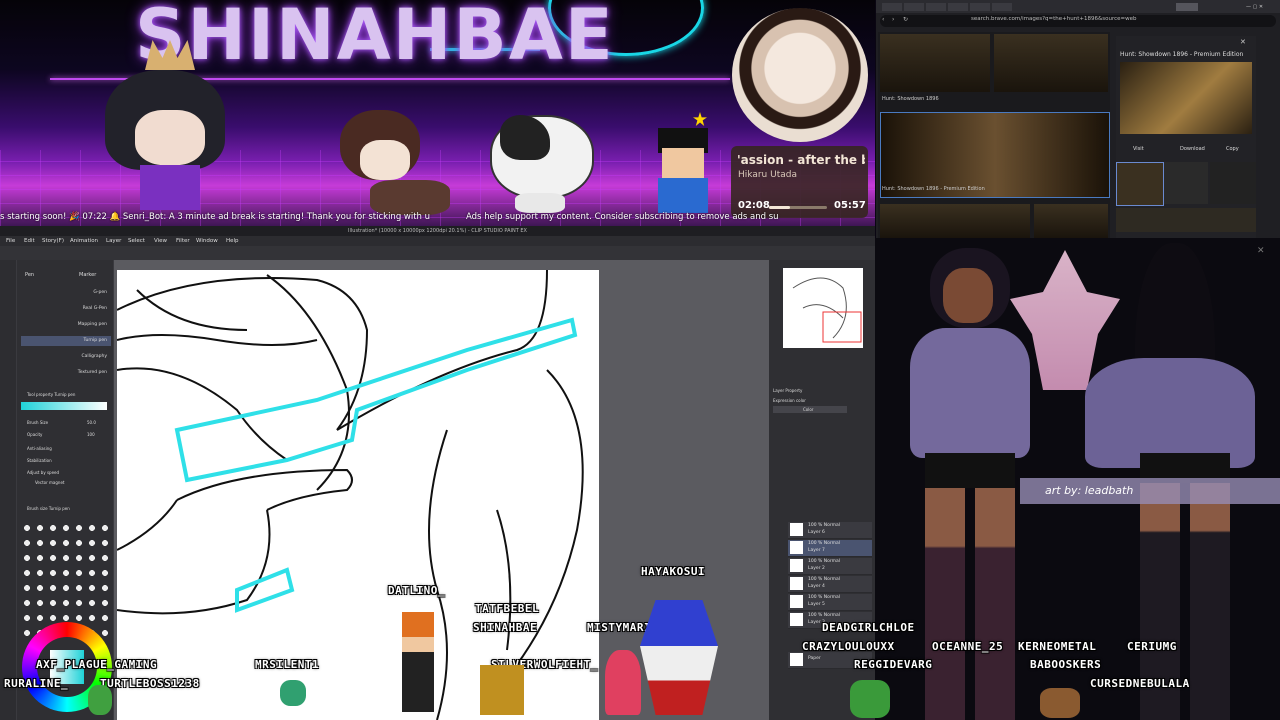  I want to click on result-caption: Hunt: Showdown 1896, so click(910, 99).